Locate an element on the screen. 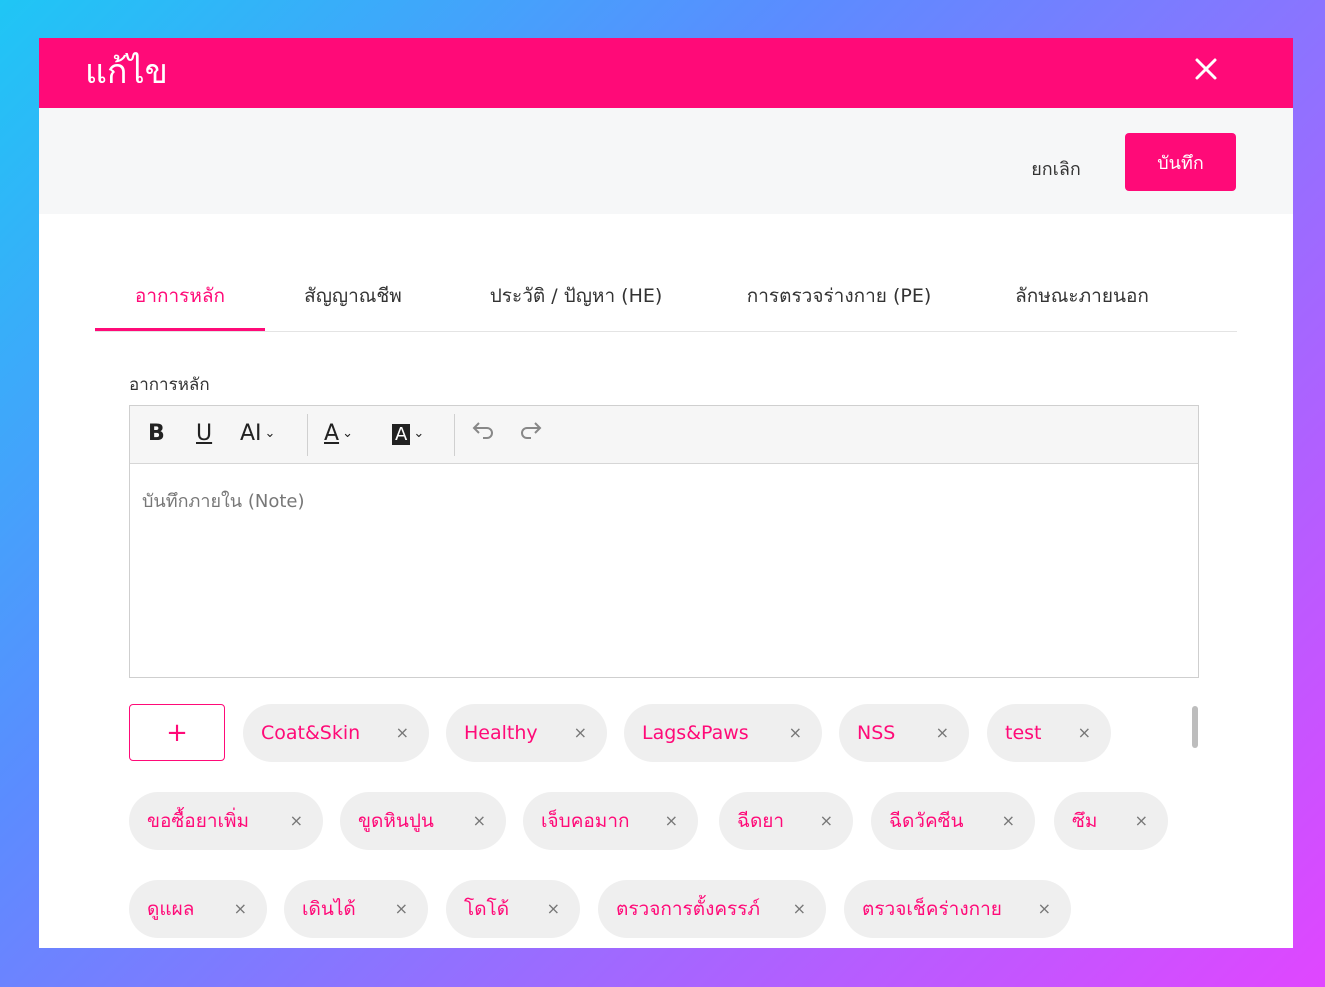 The height and width of the screenshot is (987, 1325). dialog-header: แก้ไข is located at coordinates (666, 73).